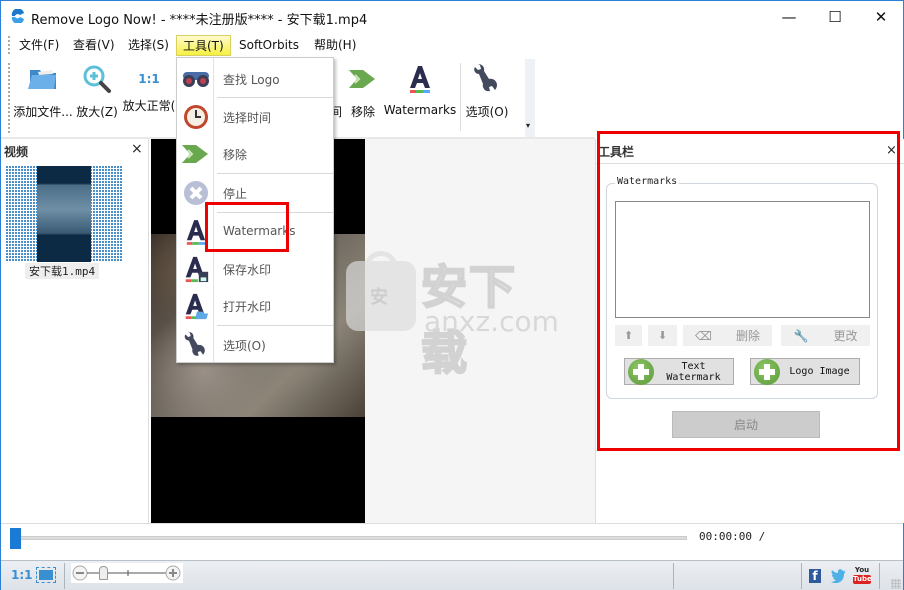 The width and height of the screenshot is (904, 590). Describe the element at coordinates (255, 193) in the screenshot. I see `menu-item-stop: 停止` at that location.